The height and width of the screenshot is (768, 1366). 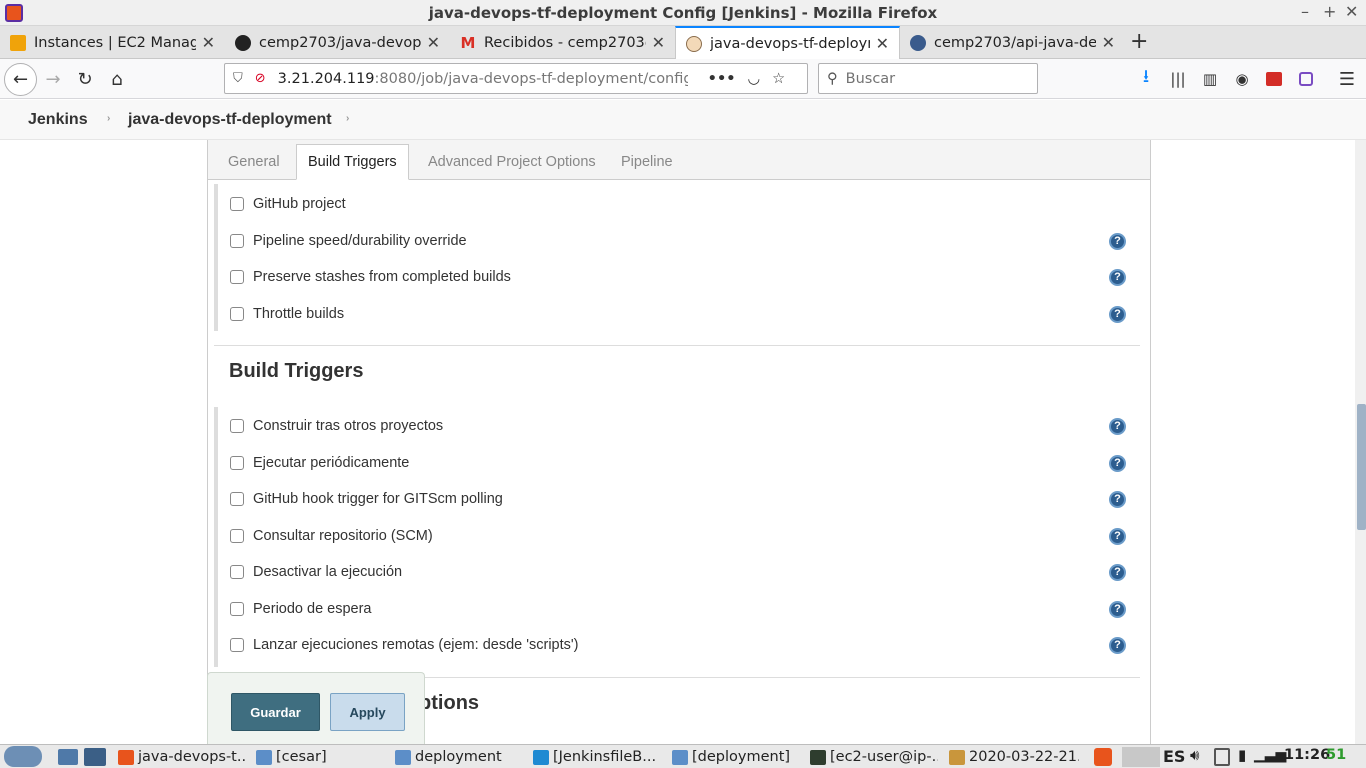 What do you see at coordinates (753, 79) in the screenshot?
I see `pocket-icon: ◡` at bounding box center [753, 79].